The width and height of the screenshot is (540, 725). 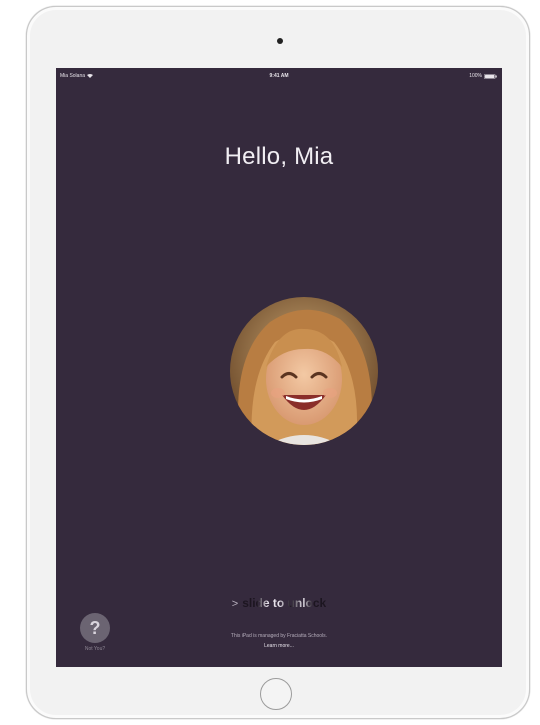 I want to click on status-time: 9:41 AM, so click(x=279, y=76).